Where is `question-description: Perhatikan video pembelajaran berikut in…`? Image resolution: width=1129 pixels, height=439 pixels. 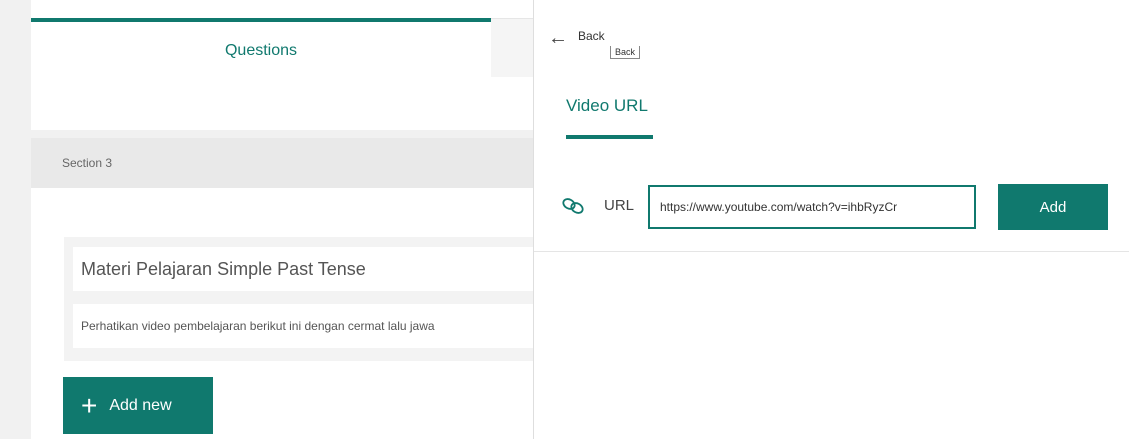
question-description: Perhatikan video pembelajaran berikut in… is located at coordinates (258, 326).